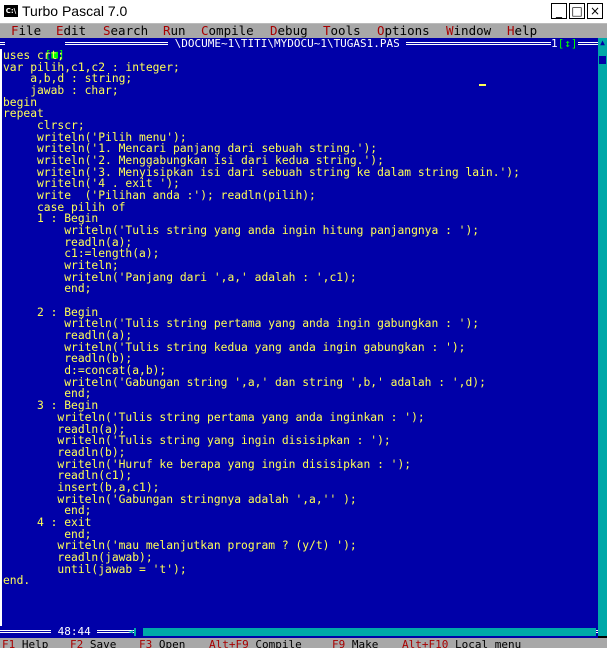  What do you see at coordinates (146, 643) in the screenshot?
I see `status-open-key: F3` at bounding box center [146, 643].